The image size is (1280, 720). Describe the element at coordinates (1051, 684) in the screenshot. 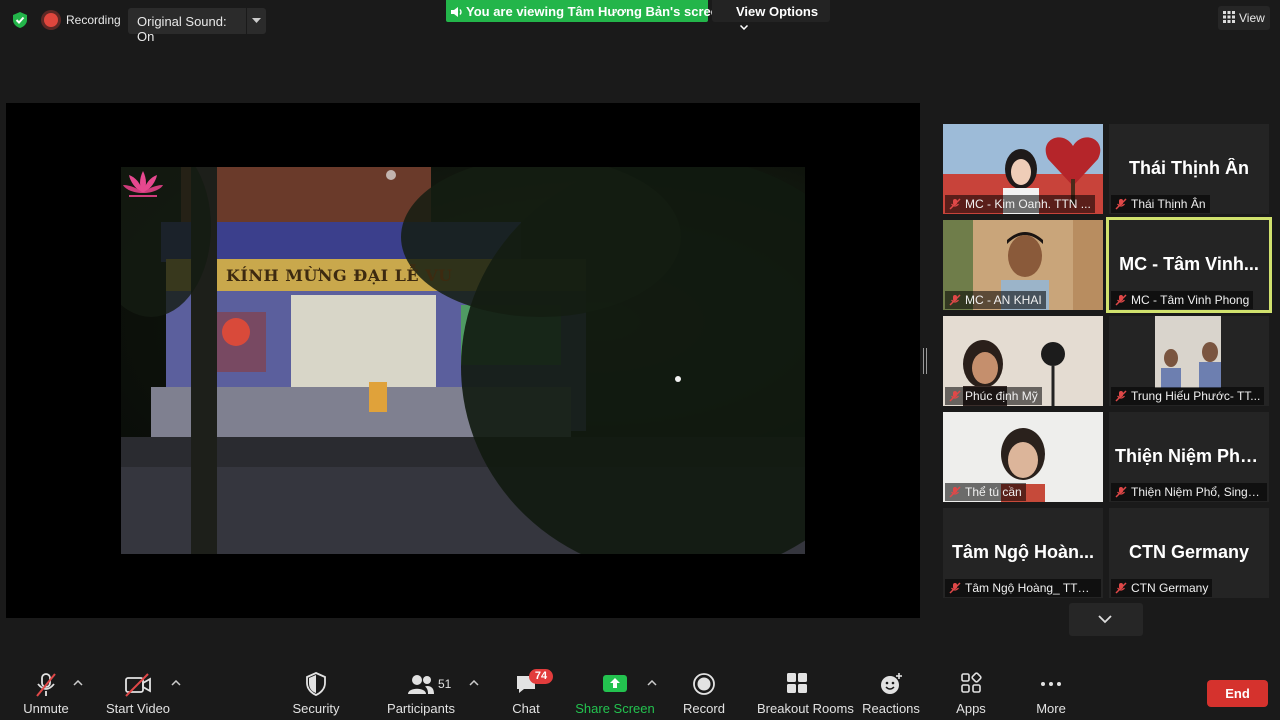

I see `more-dots-icon` at that location.